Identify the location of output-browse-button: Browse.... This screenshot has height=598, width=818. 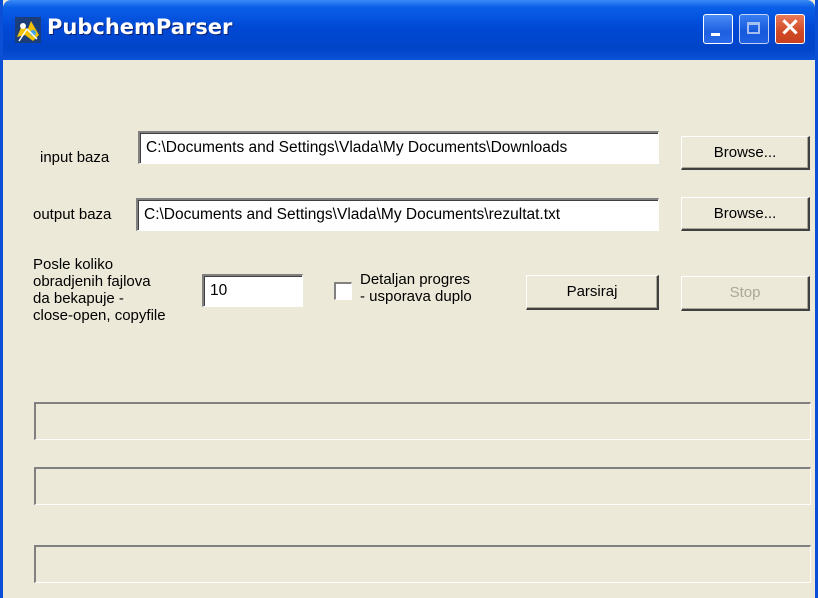
(745, 214).